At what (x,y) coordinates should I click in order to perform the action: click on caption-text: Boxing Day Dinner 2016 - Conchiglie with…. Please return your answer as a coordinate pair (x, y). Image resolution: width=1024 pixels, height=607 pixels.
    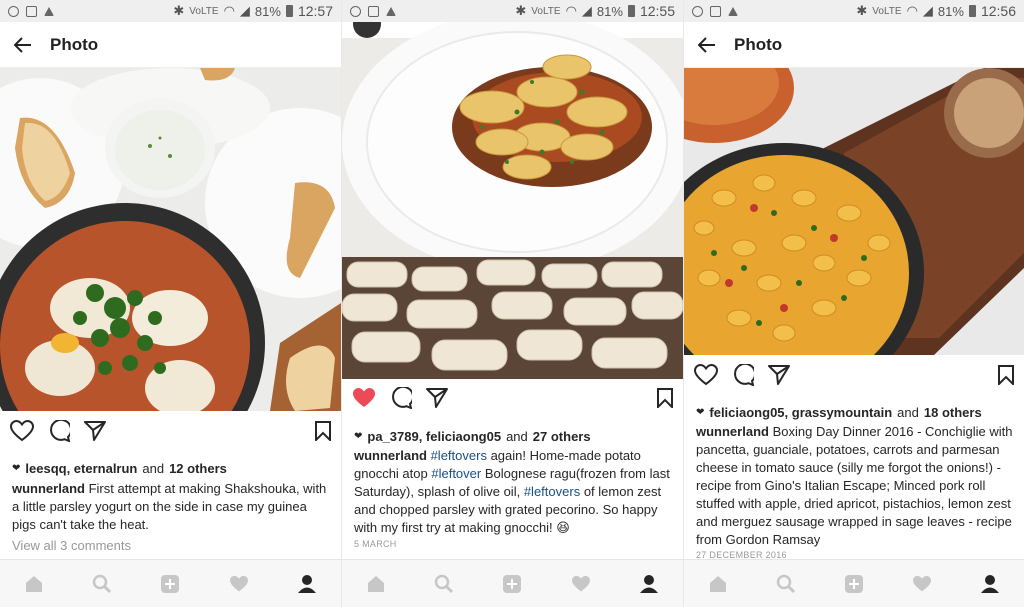
    Looking at the image, I should click on (854, 485).